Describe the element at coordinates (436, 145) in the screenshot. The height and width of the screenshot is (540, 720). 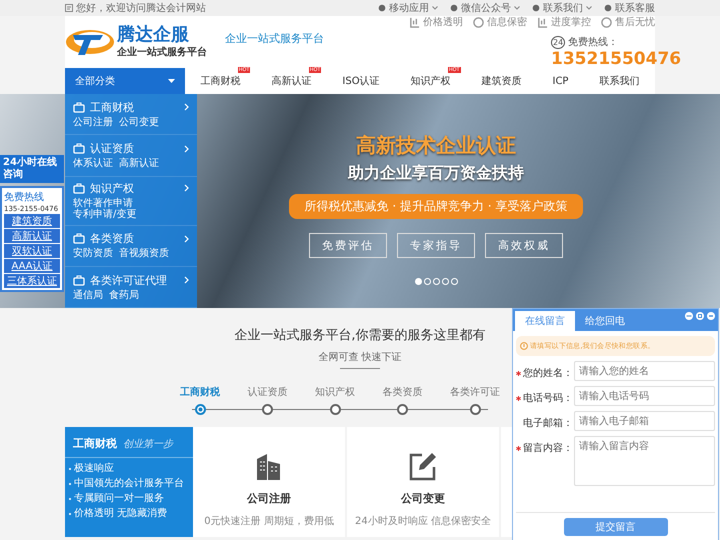
I see `hero-title: 高新技术企业认证` at that location.